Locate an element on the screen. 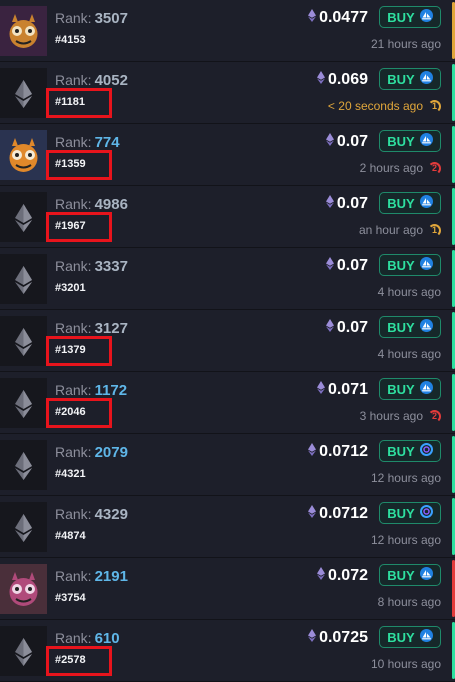  listing-row: Rank: 4986 #1967 0.07 BUY an hour ago 1 is located at coordinates (227, 217).